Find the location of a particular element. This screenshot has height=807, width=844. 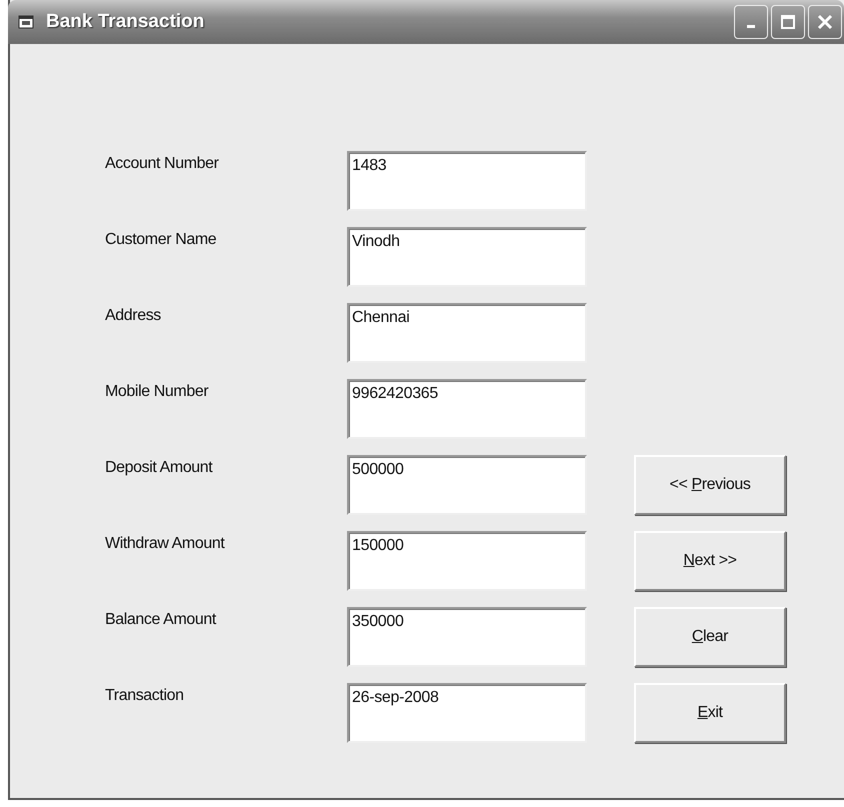

maximize-icon is located at coordinates (788, 22).